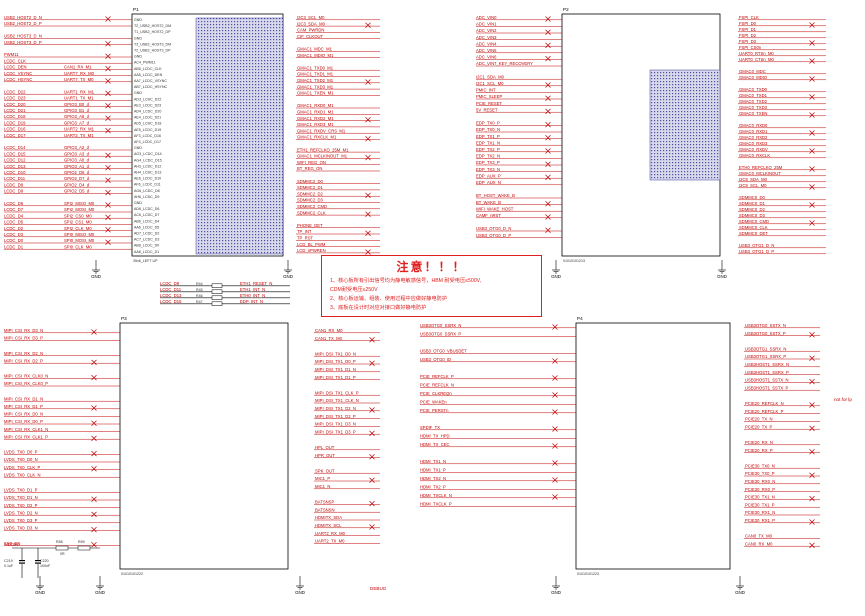 This screenshot has width=865, height=616. Describe the element at coordinates (147, 185) in the screenshot. I see `pin-name: AF6_LCDC_D11` at that location.